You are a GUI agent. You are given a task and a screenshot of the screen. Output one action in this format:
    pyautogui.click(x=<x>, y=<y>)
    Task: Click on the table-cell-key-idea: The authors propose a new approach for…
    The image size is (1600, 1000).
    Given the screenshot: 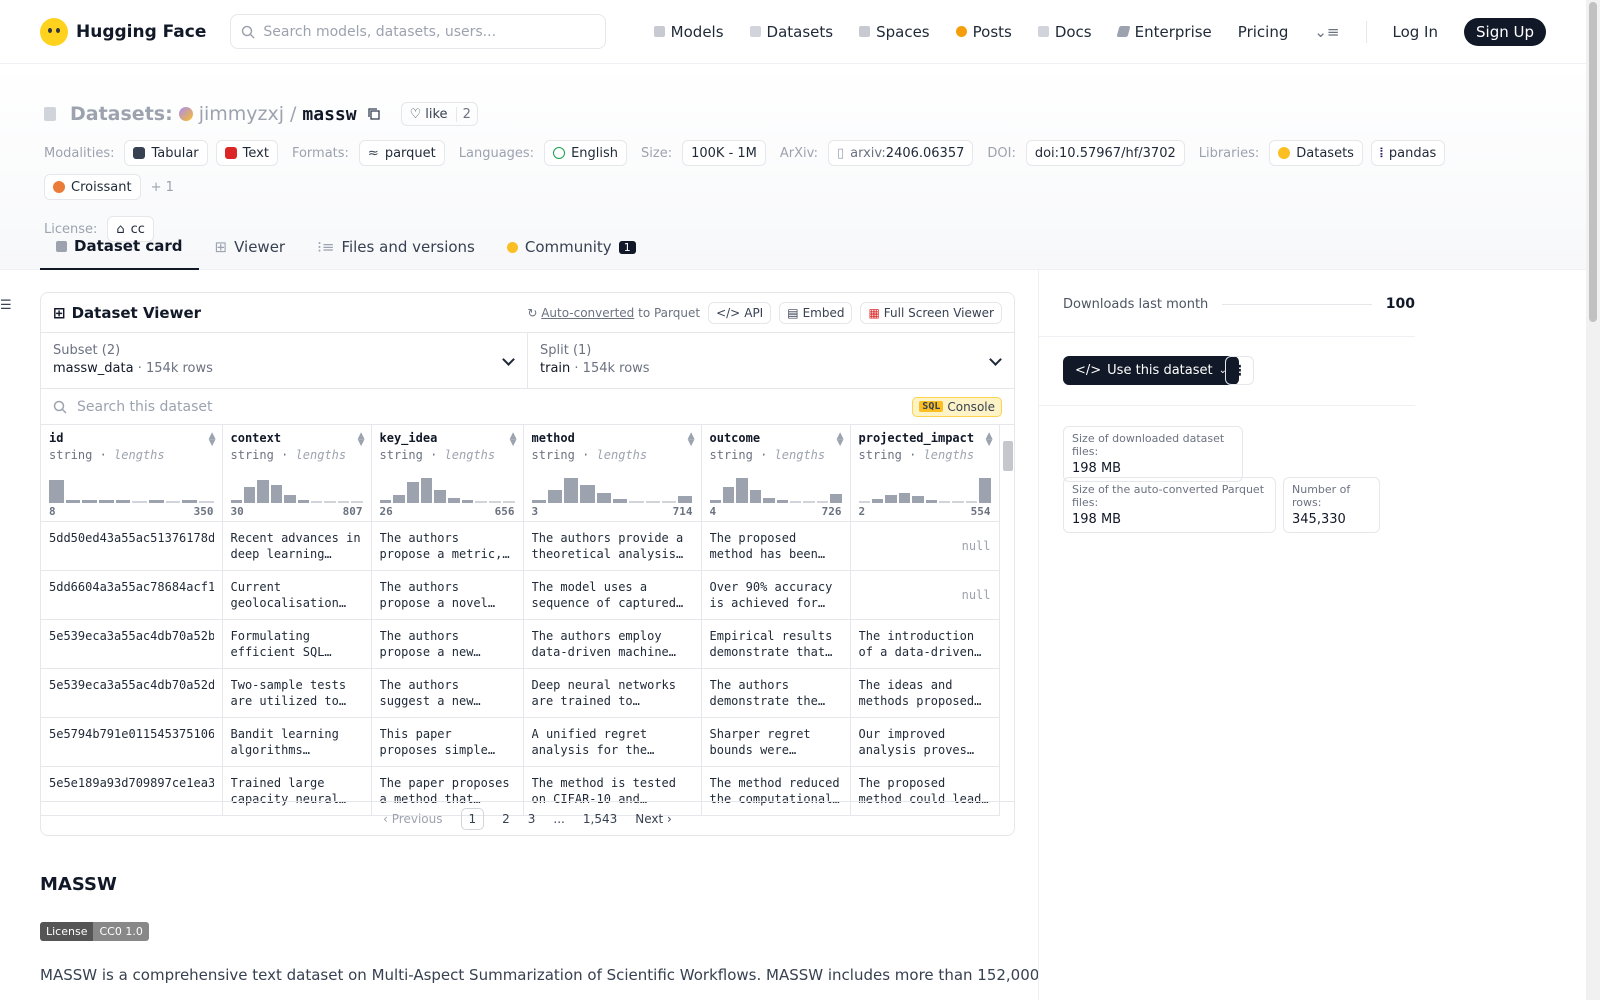 What is the action you would take?
    pyautogui.click(x=447, y=644)
    